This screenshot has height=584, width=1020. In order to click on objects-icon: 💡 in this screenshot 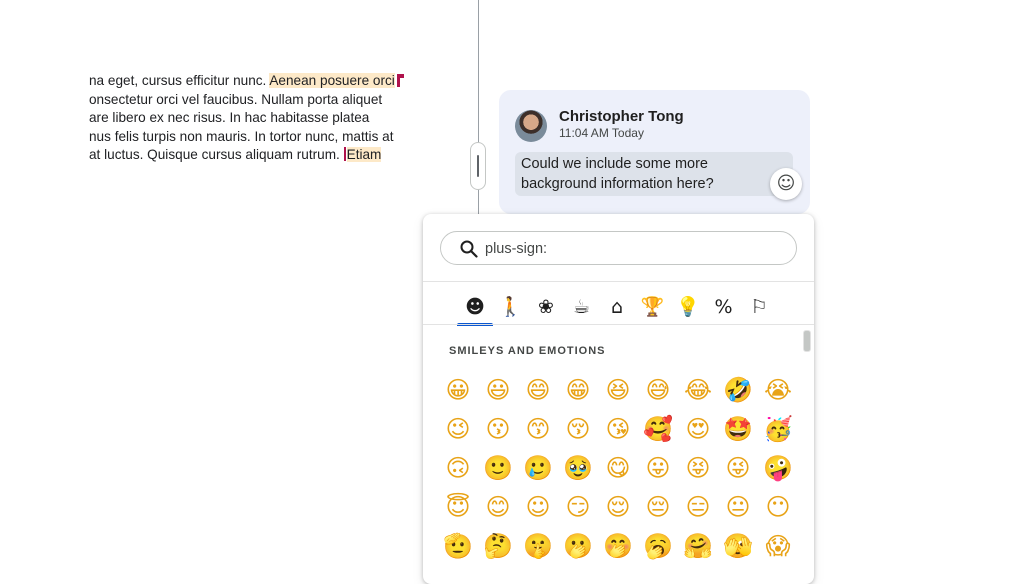, I will do `click(688, 307)`.